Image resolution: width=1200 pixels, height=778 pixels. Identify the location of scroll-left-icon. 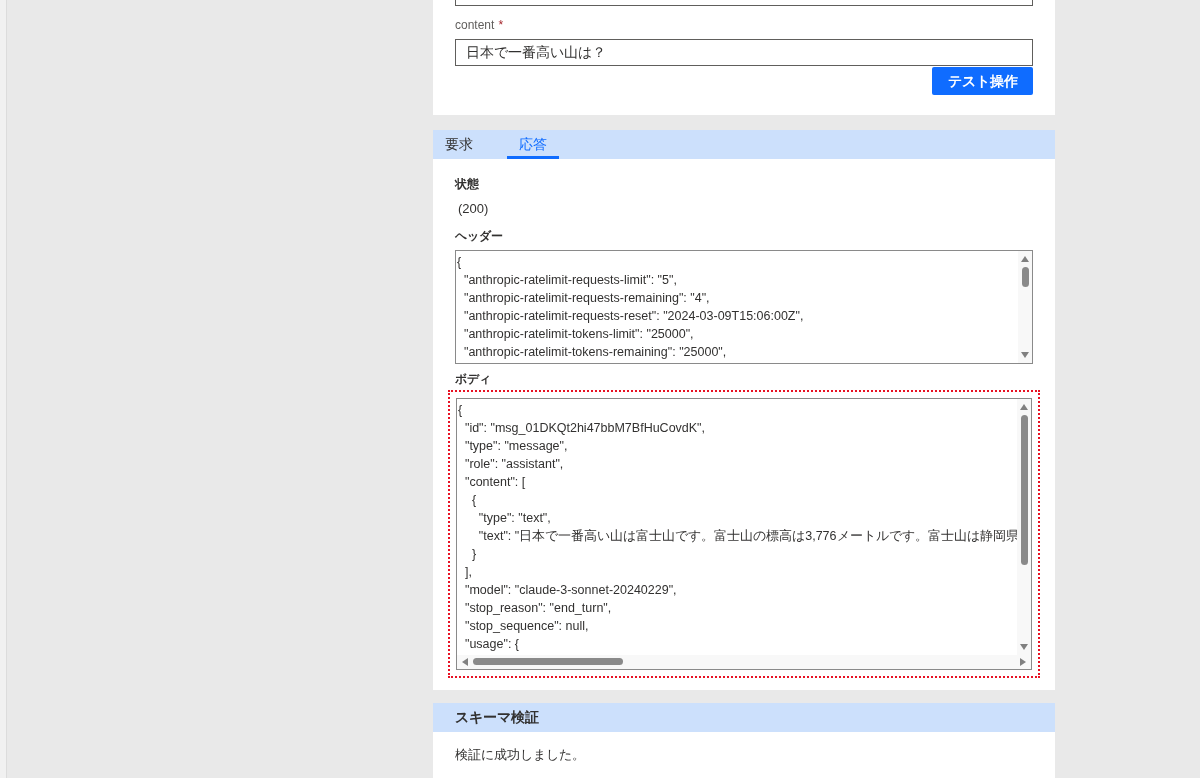
(465, 661).